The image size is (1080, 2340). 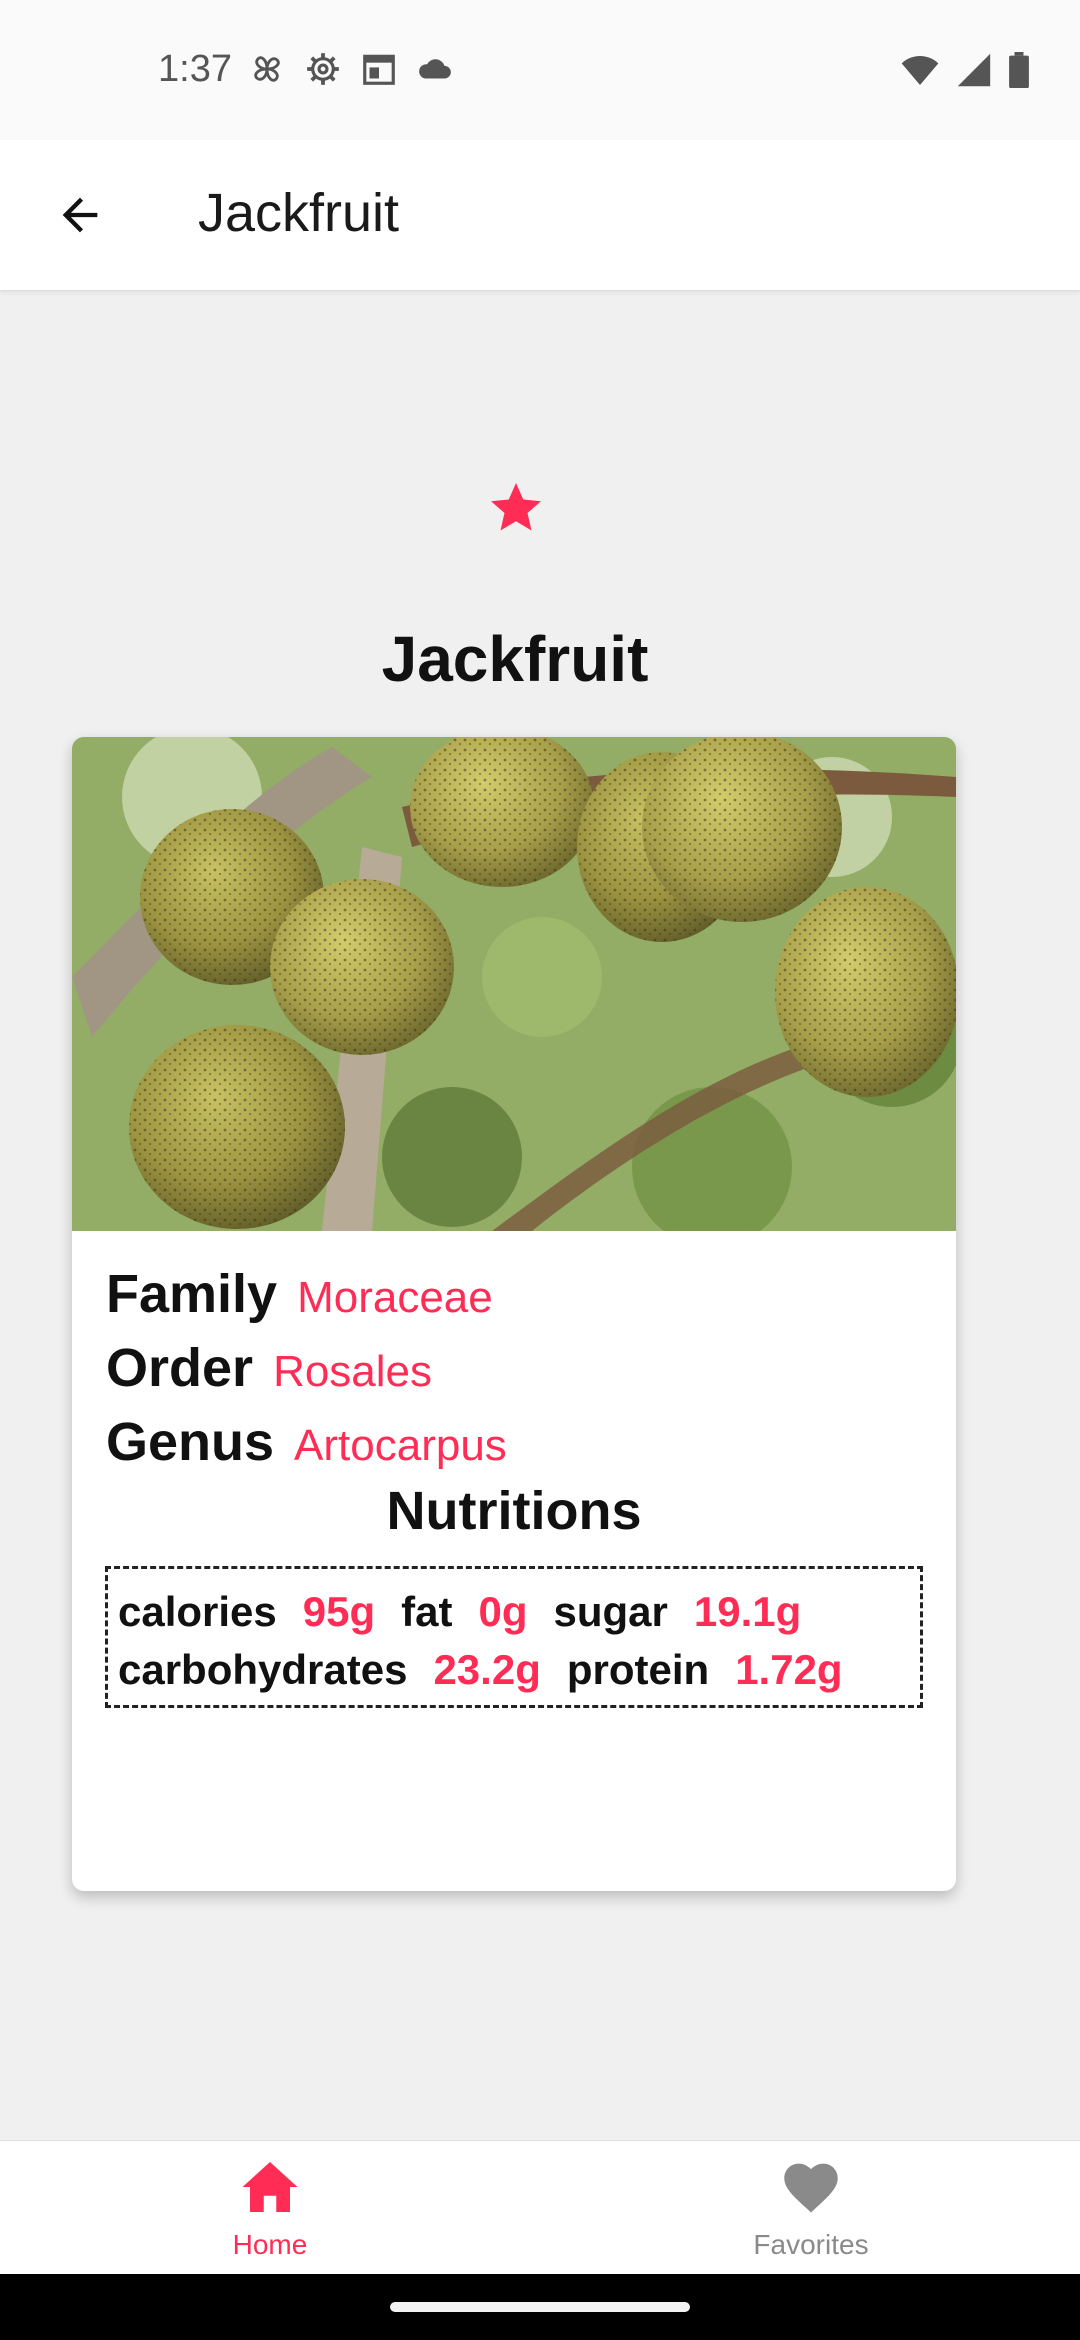 What do you see at coordinates (339, 1611) in the screenshot?
I see `calories-value: 95g` at bounding box center [339, 1611].